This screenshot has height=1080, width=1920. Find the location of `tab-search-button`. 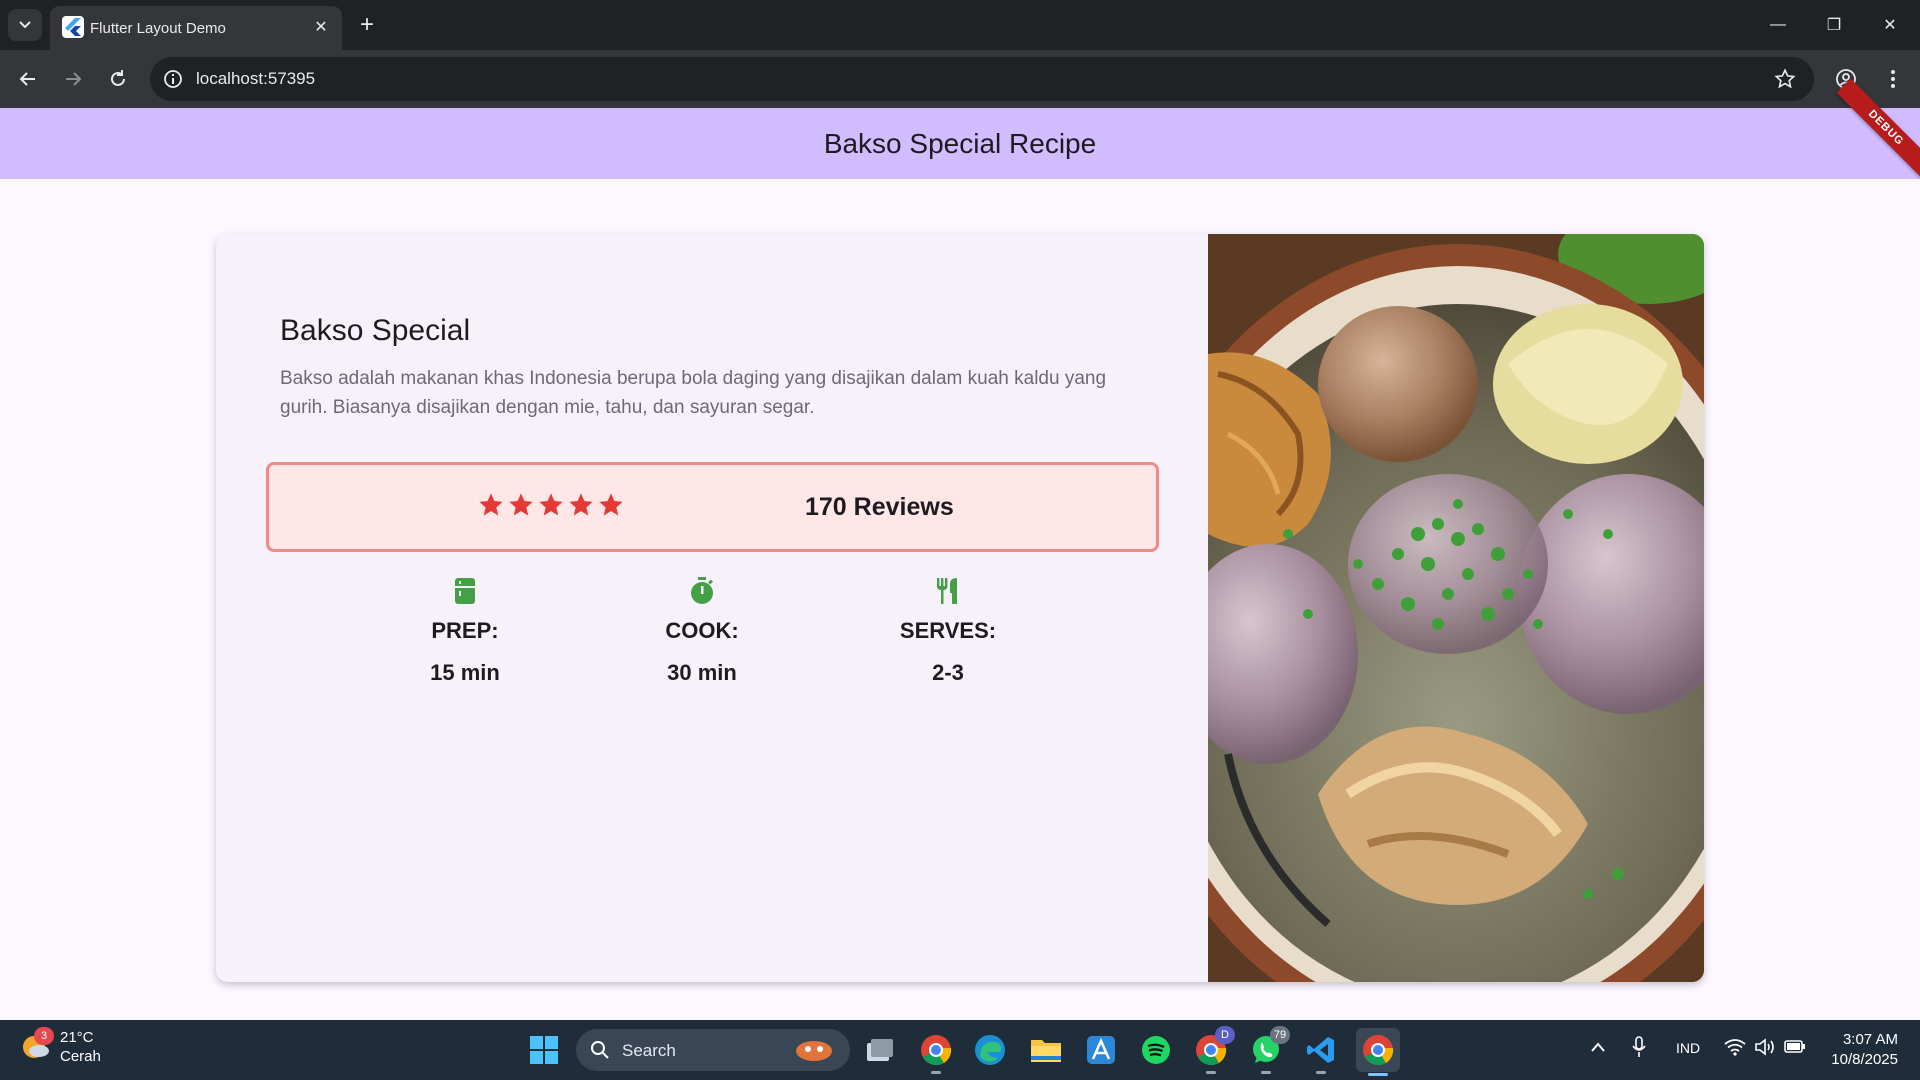

tab-search-button is located at coordinates (25, 25).